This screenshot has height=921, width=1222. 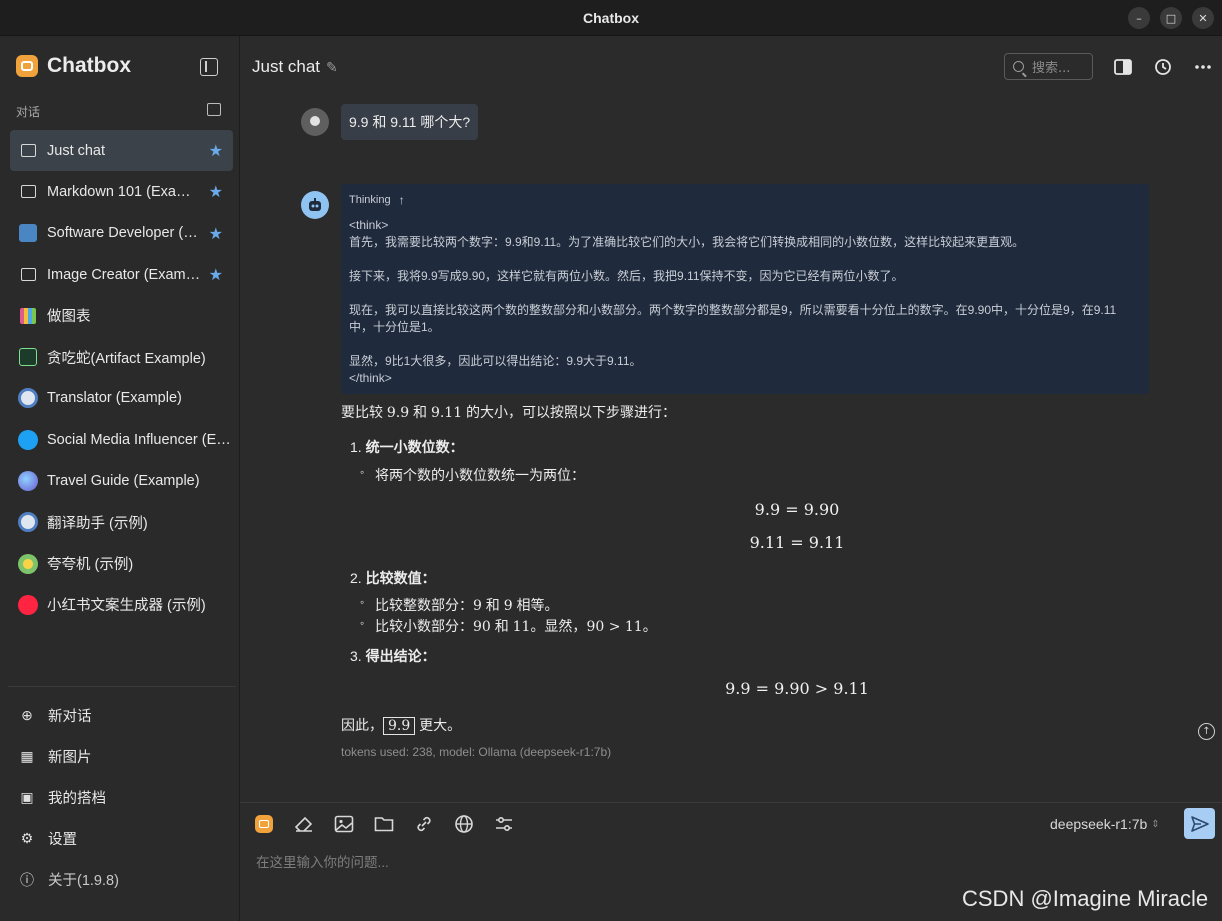 I want to click on conversation-item-travel-guide: Travel Guide (Example), so click(x=121, y=480).